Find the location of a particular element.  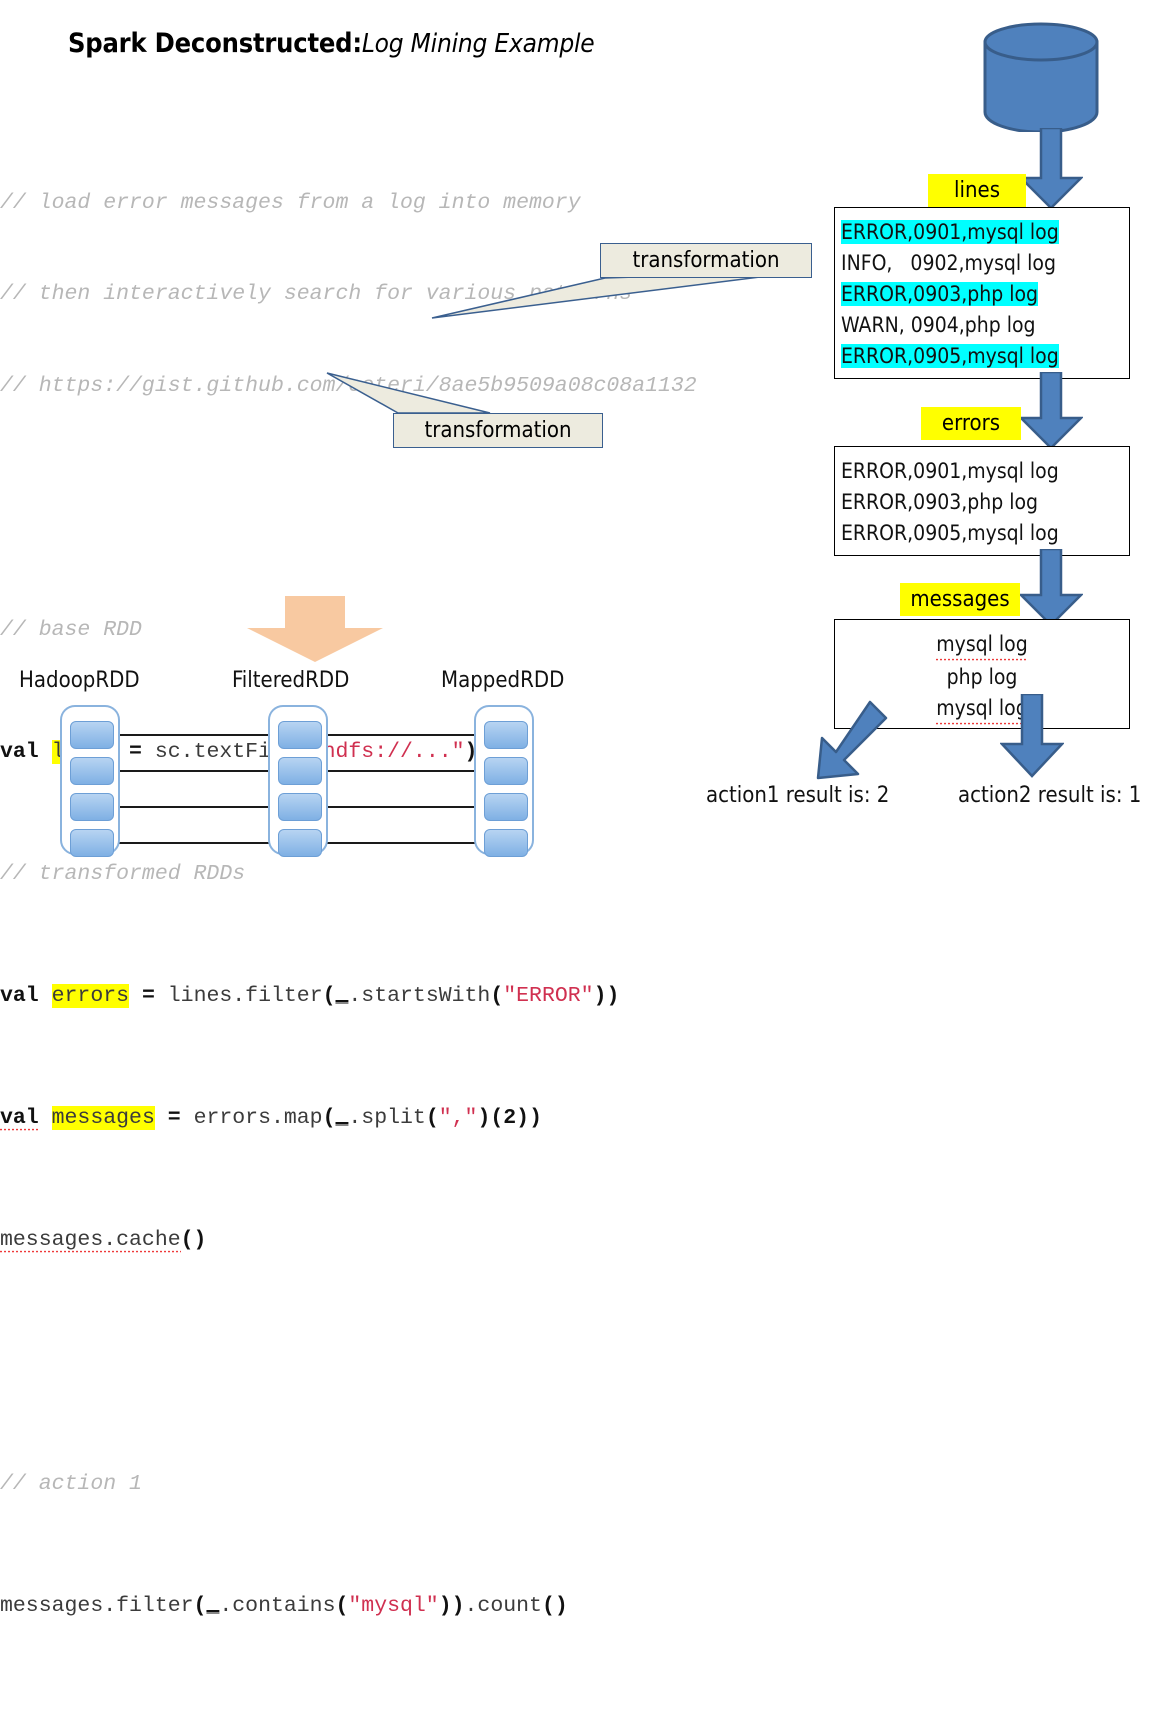

code-line-cache: messages.cache() is located at coordinates (415, 1240).